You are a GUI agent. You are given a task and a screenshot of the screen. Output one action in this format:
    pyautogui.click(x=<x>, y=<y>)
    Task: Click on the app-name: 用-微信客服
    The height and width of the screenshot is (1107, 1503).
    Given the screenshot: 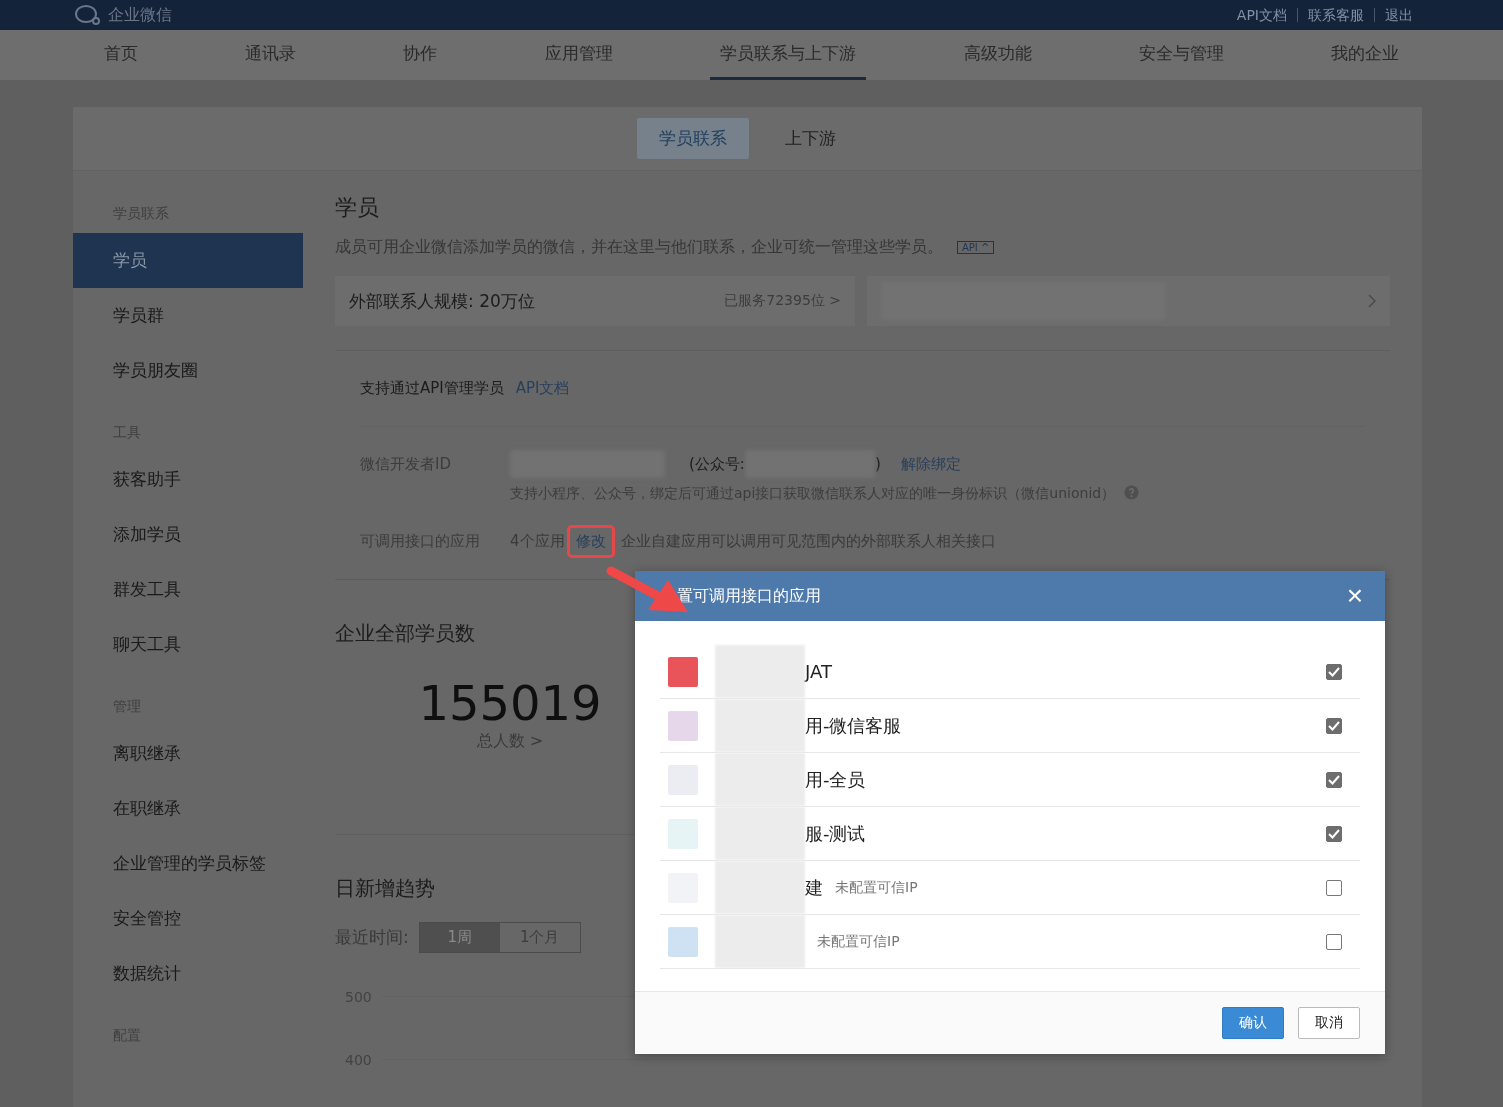 What is the action you would take?
    pyautogui.click(x=853, y=725)
    